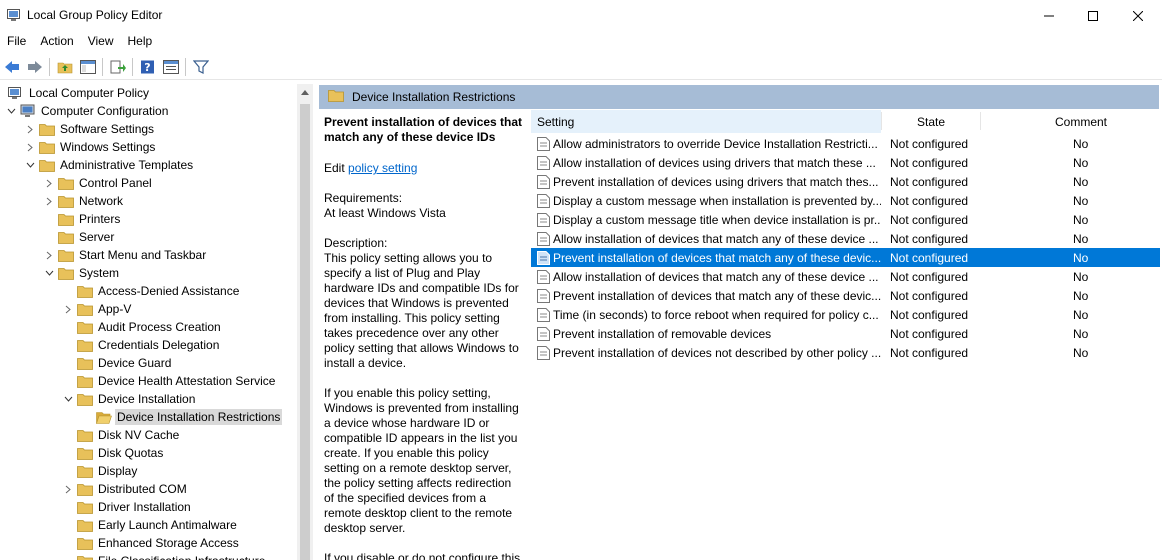 This screenshot has width=1162, height=560. Describe the element at coordinates (305, 332) in the screenshot. I see `scrollbar-thumb` at that location.